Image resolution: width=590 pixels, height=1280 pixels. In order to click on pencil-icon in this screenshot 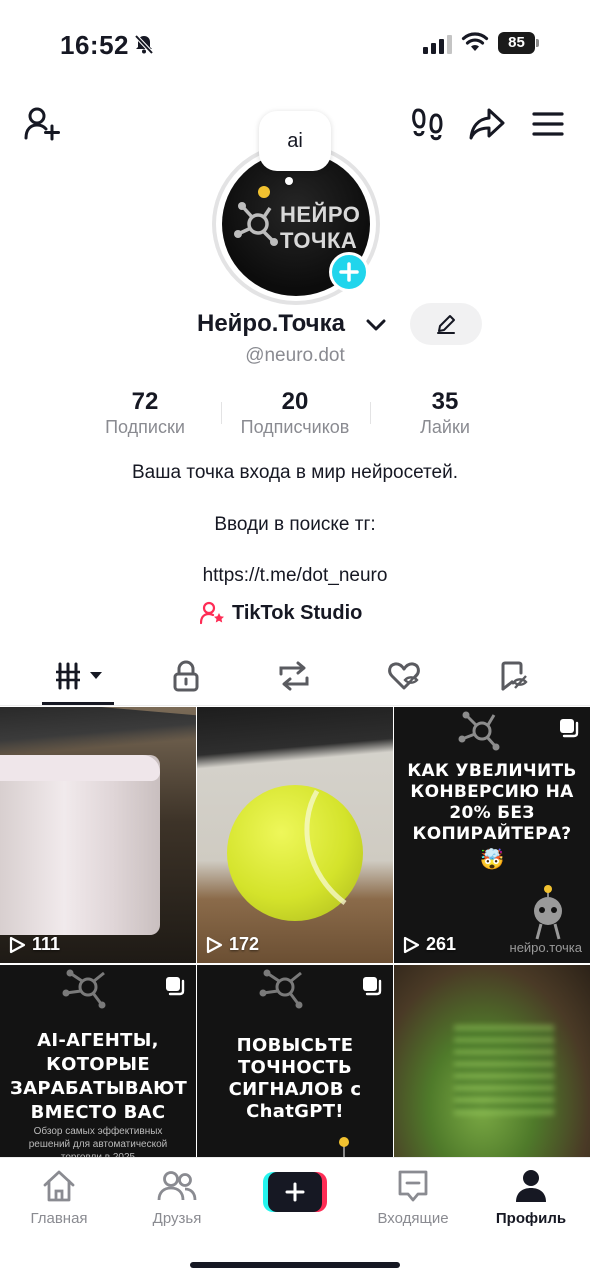, I will do `click(446, 324)`.